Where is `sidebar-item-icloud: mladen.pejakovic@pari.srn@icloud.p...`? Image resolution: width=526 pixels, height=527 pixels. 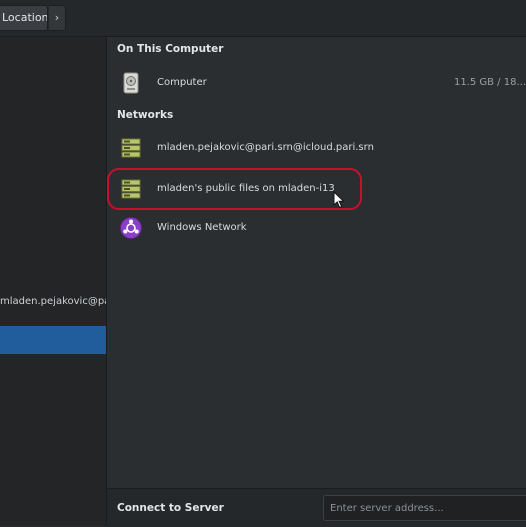 sidebar-item-icloud: mladen.pejakovic@pari.srn@icloud.p... is located at coordinates (53, 302).